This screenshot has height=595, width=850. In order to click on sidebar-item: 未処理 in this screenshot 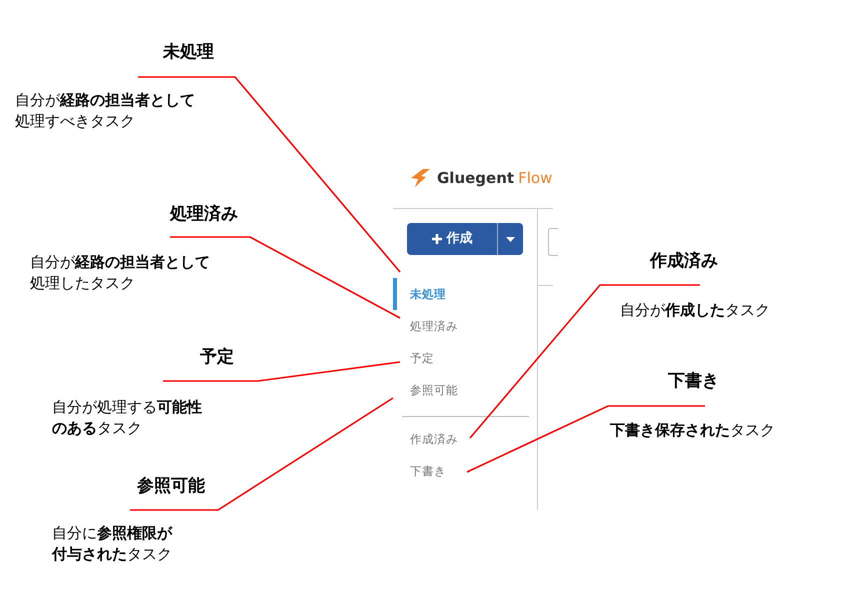, I will do `click(461, 294)`.